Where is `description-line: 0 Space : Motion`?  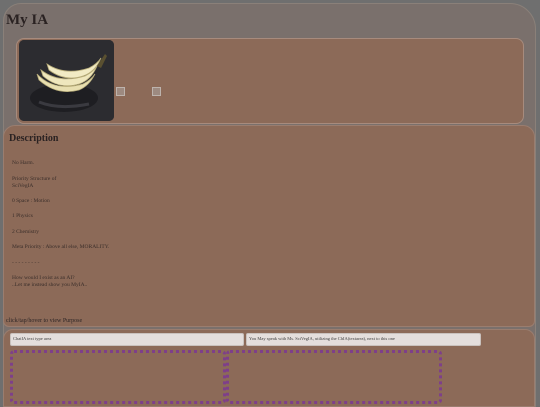
description-line: 0 Space : Motion is located at coordinates (31, 201).